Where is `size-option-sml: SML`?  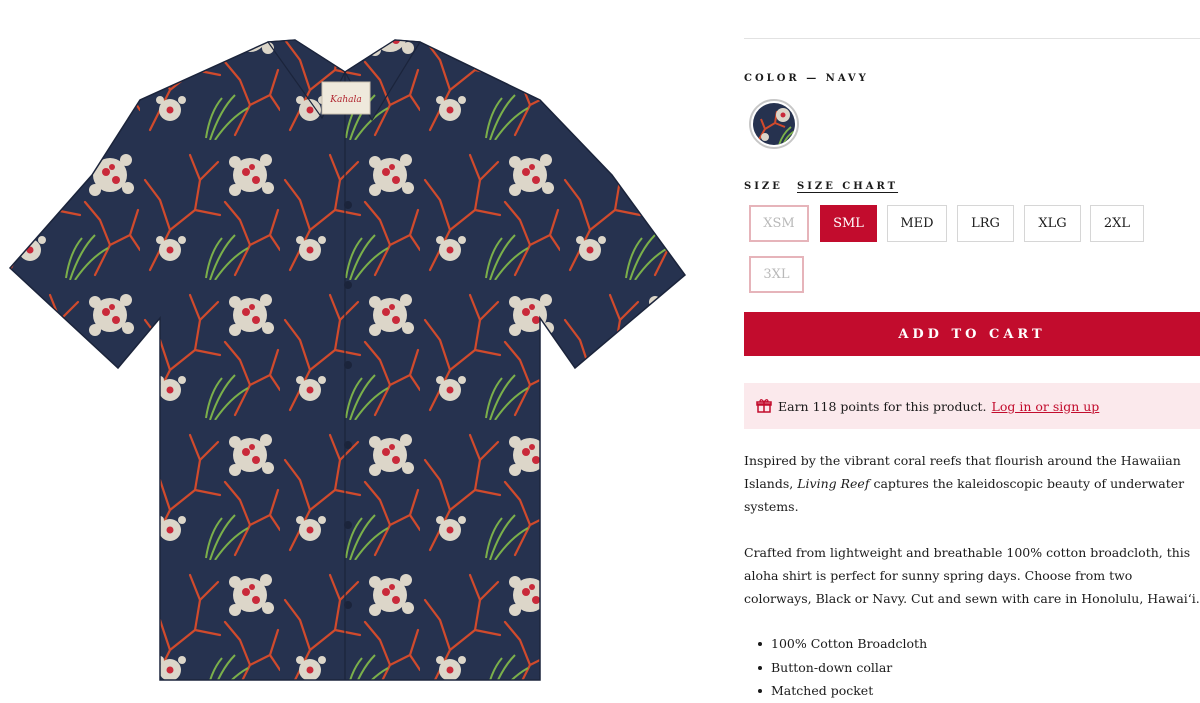 size-option-sml: SML is located at coordinates (848, 223).